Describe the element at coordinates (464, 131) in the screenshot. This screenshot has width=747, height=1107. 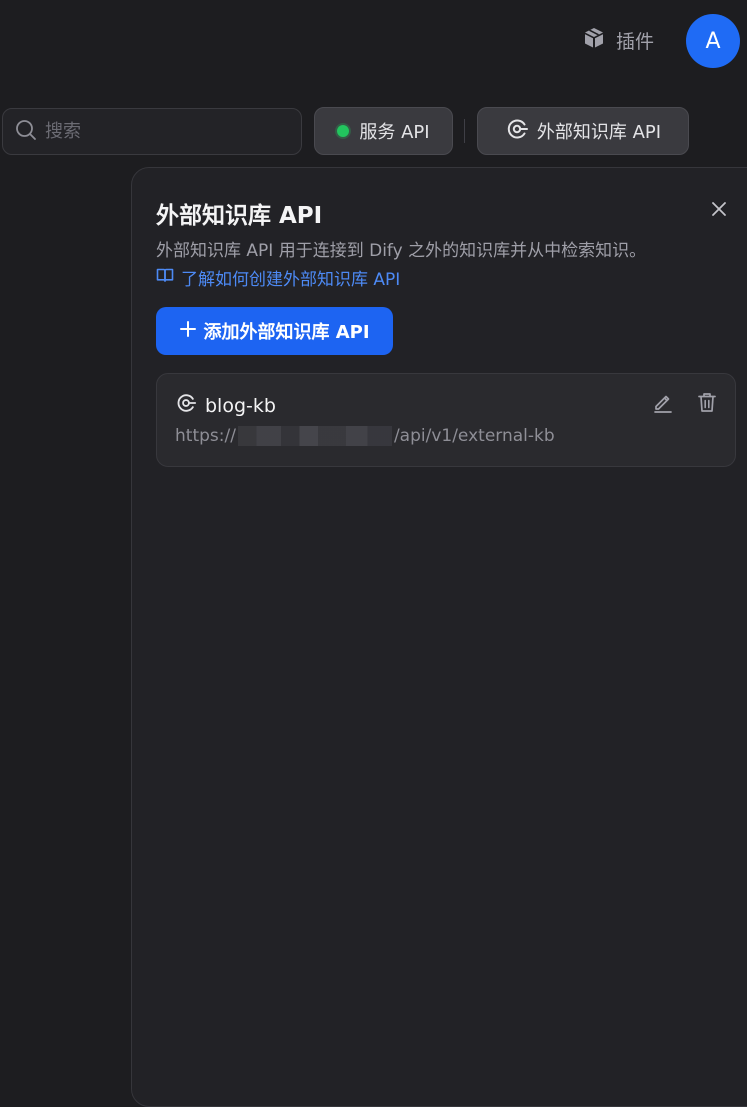
I see `toolbar-divider` at that location.